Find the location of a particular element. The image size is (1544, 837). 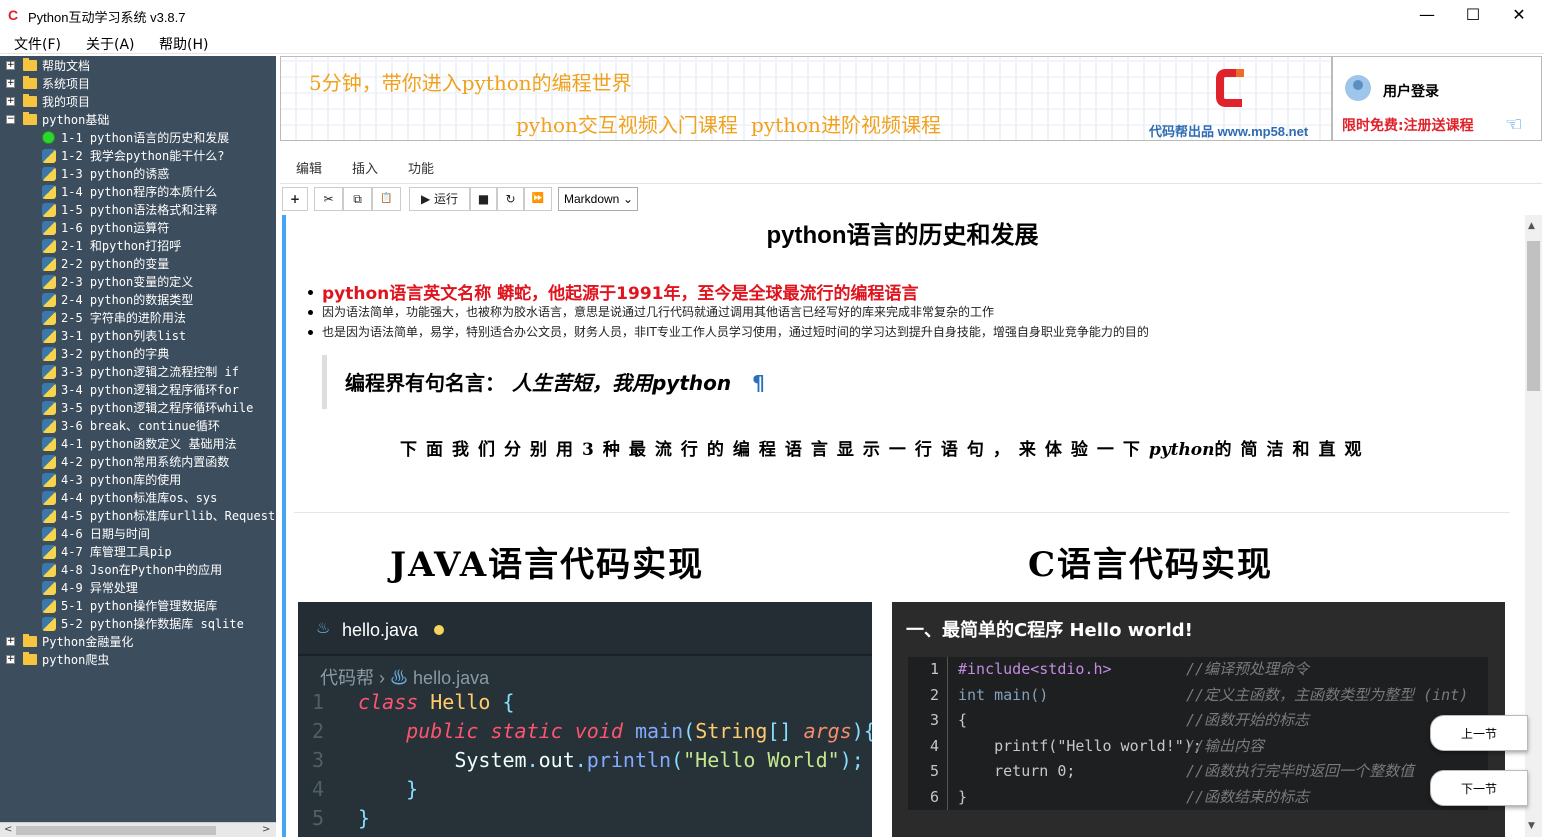

scroll-down-icon: ▼ is located at coordinates (1531, 826).